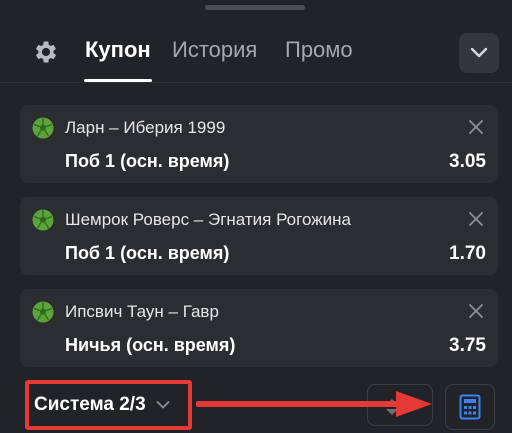 This screenshot has height=433, width=512. Describe the element at coordinates (208, 219) in the screenshot. I see `match-name: Шемрок Роверс – Эгнатия Рогожина` at that location.